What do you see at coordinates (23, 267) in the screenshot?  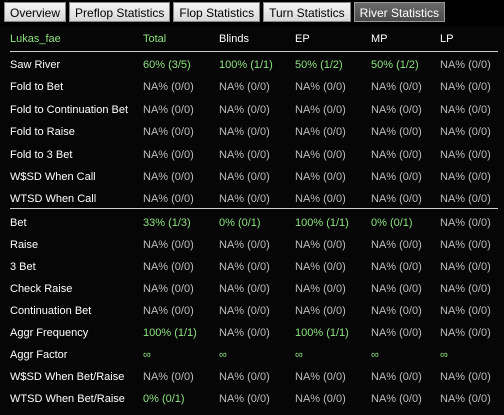 I see `cell-label: 3 Bet` at bounding box center [23, 267].